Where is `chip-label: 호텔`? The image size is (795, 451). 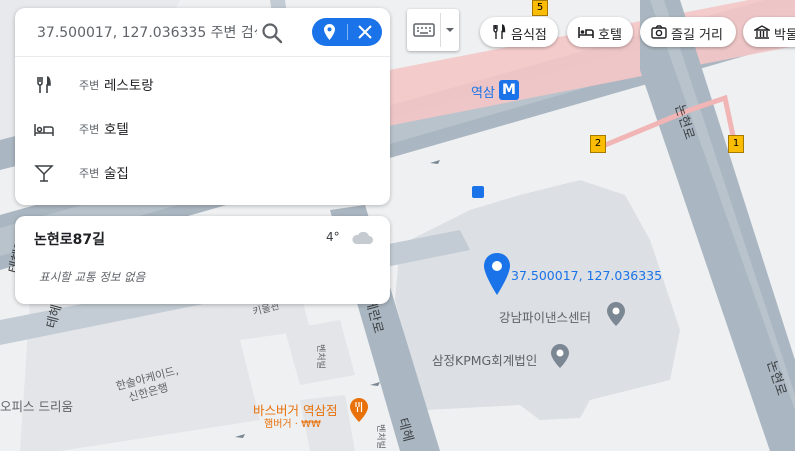 chip-label: 호텔 is located at coordinates (610, 35).